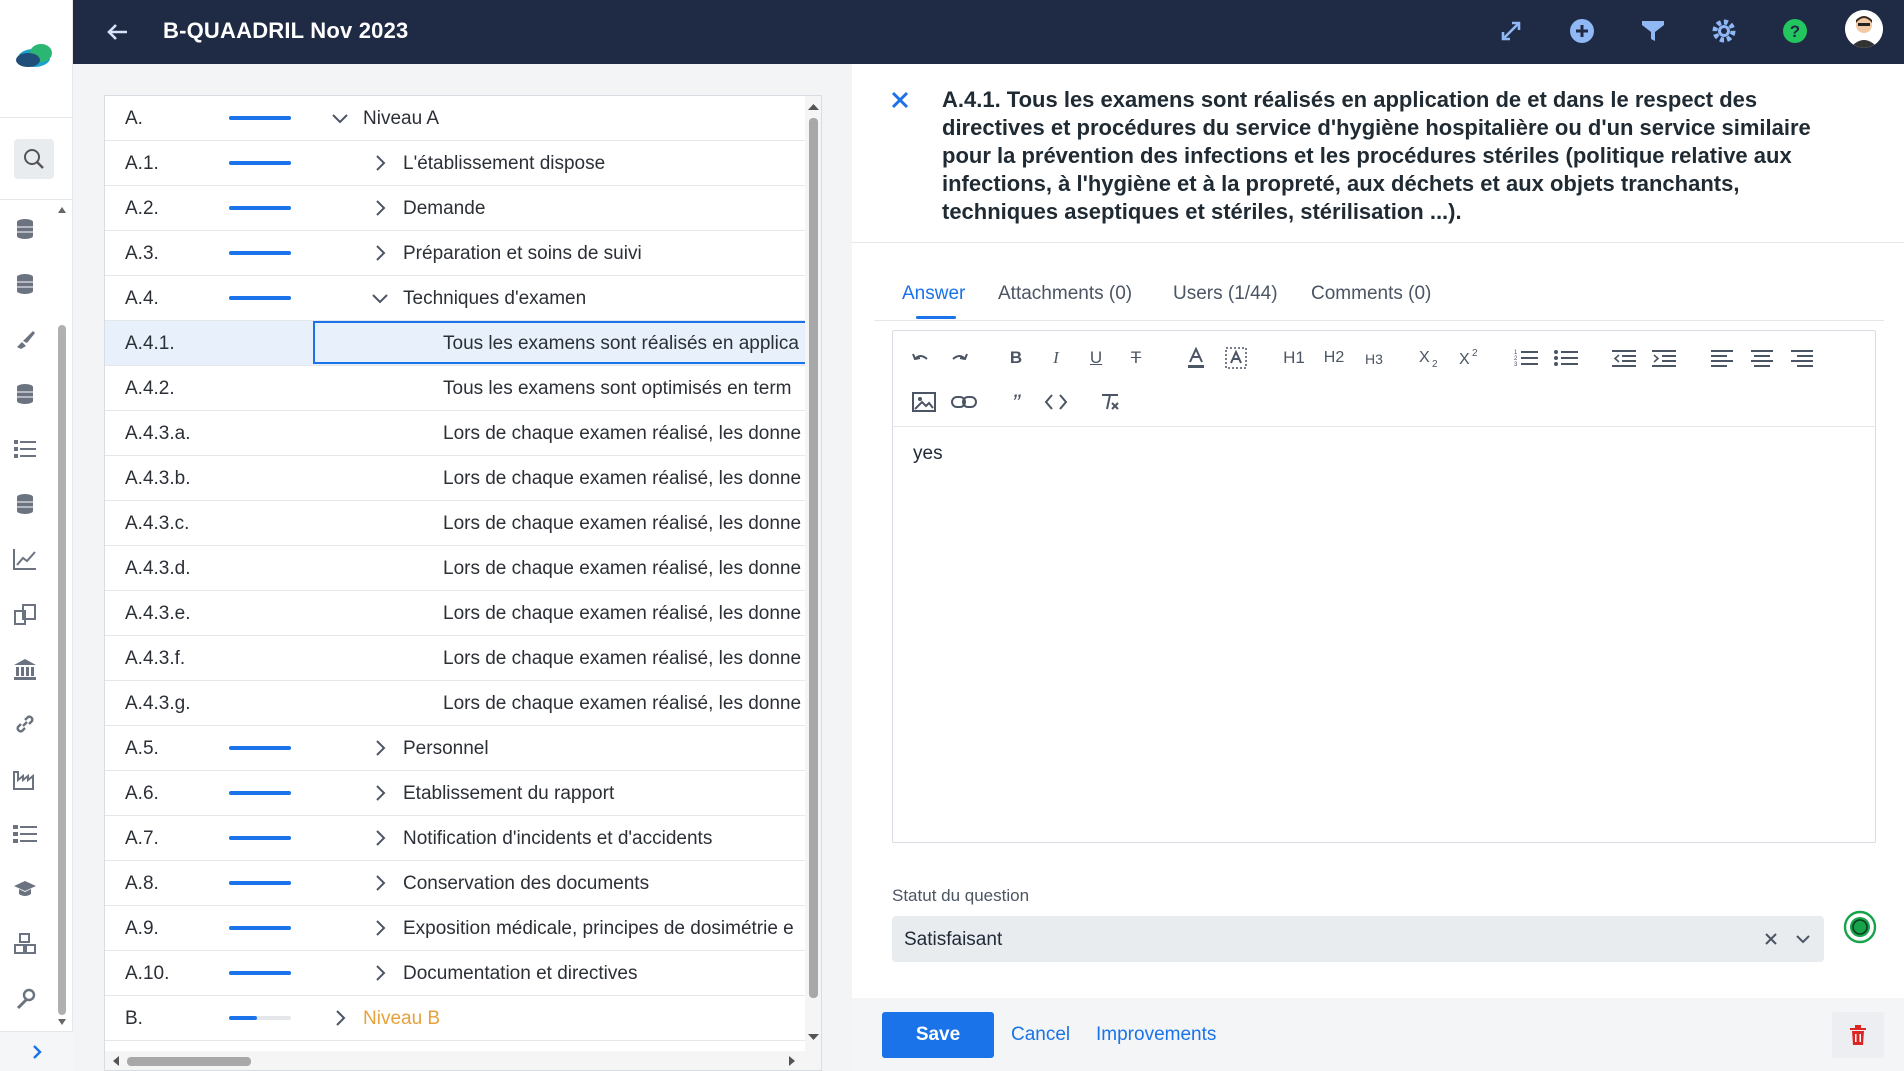 Image resolution: width=1904 pixels, height=1071 pixels. Describe the element at coordinates (36, 1051) in the screenshot. I see `expand-sidebar-button` at that location.